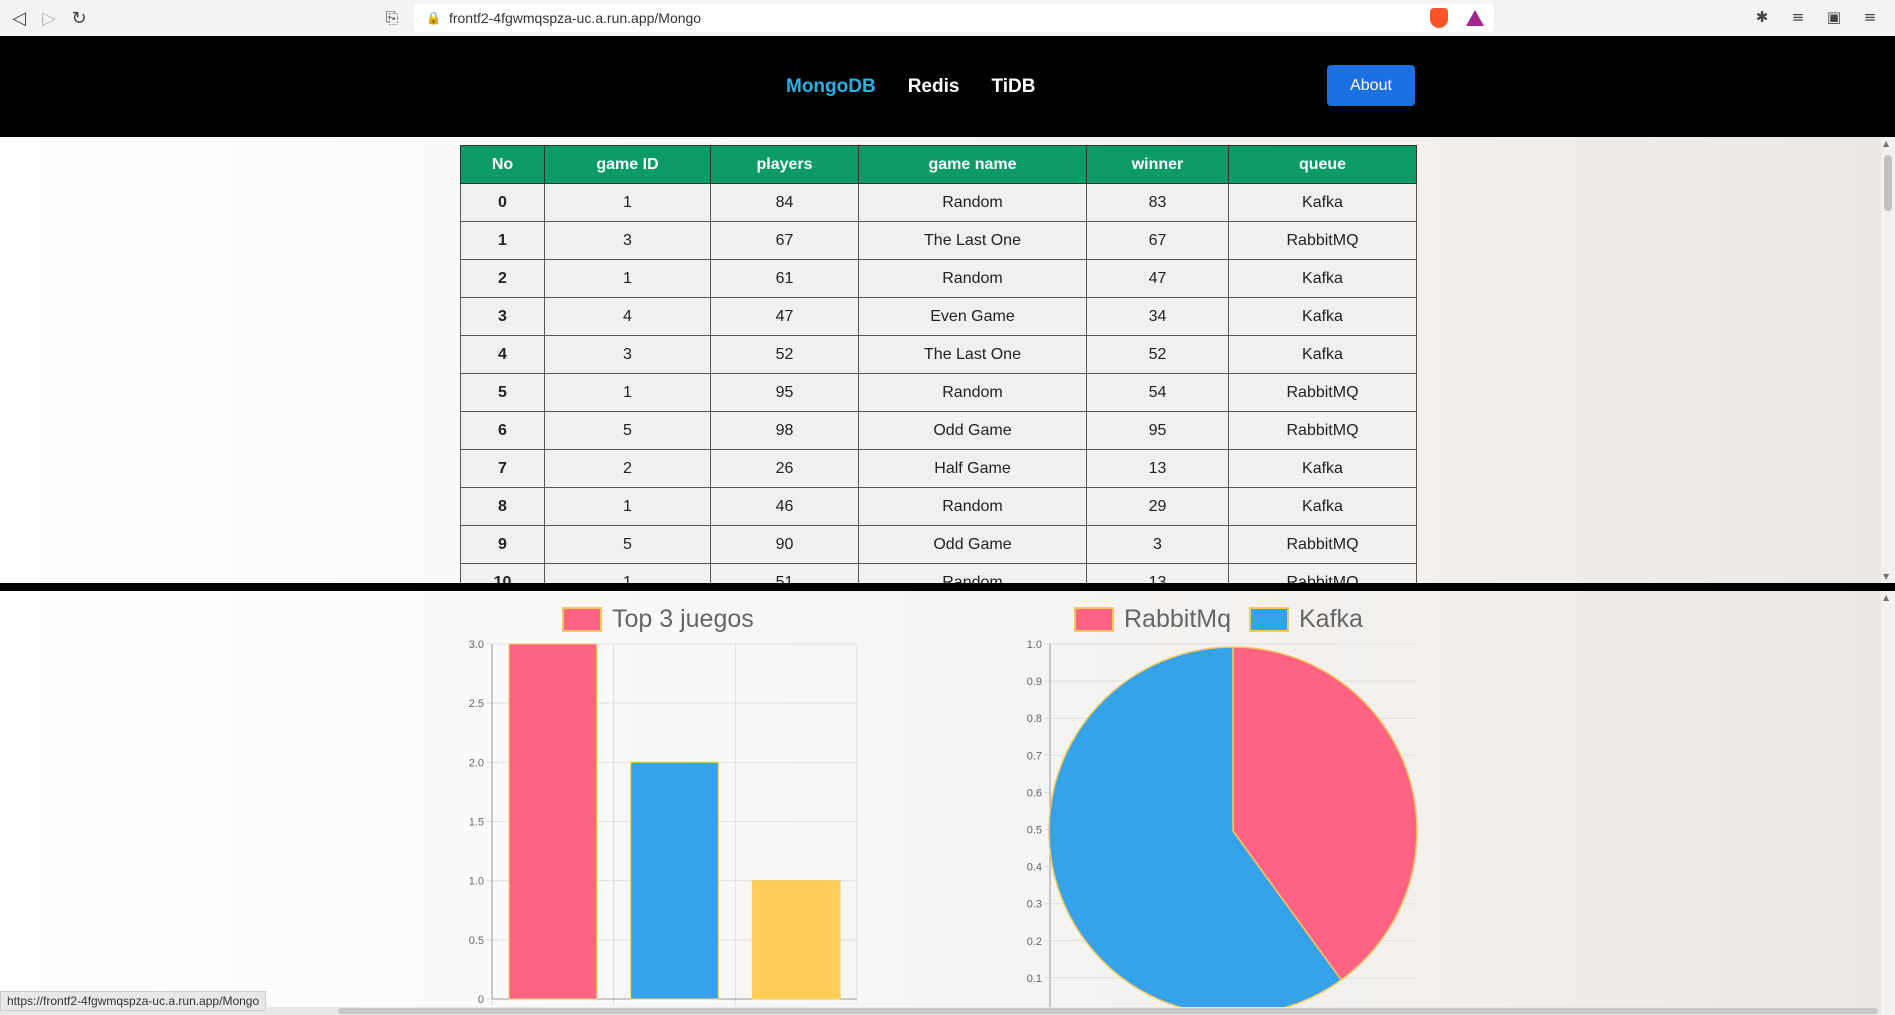 The height and width of the screenshot is (1015, 1895). I want to click on table-row: 3 4 47 Even Game 34 Kafka, so click(938, 316).